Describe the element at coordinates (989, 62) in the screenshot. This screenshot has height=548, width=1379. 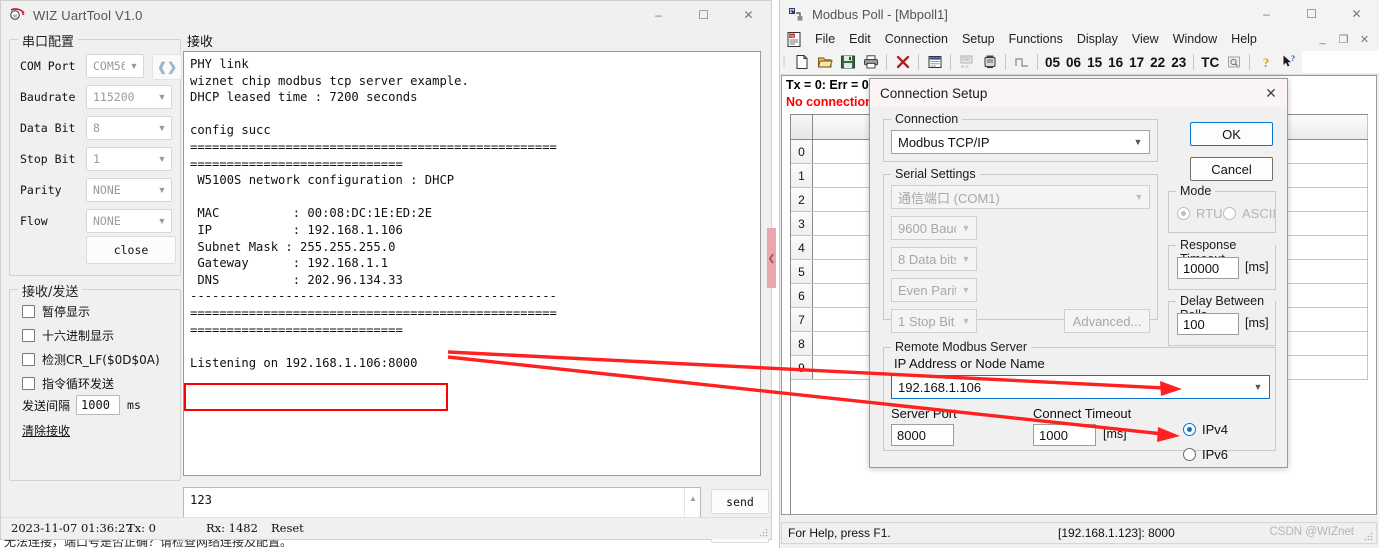
I see `device-icon` at that location.